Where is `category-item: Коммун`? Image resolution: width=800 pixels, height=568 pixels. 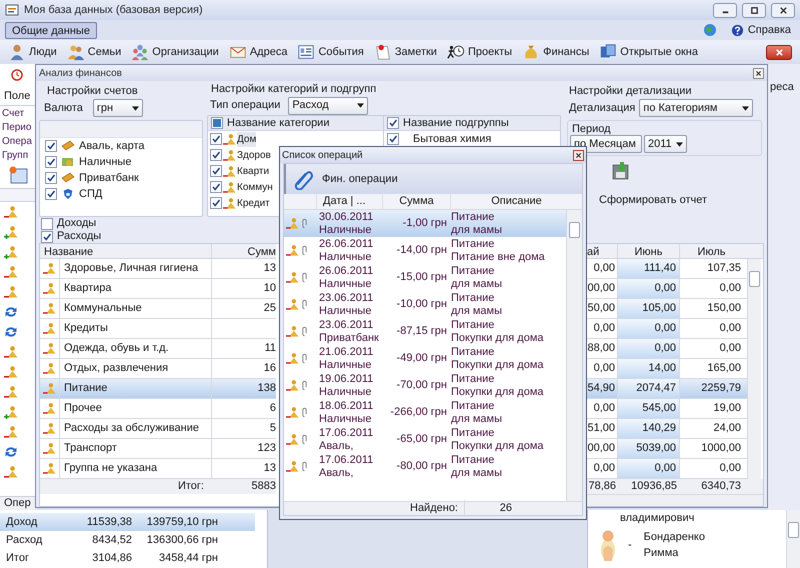 category-item: Коммун is located at coordinates (255, 187).